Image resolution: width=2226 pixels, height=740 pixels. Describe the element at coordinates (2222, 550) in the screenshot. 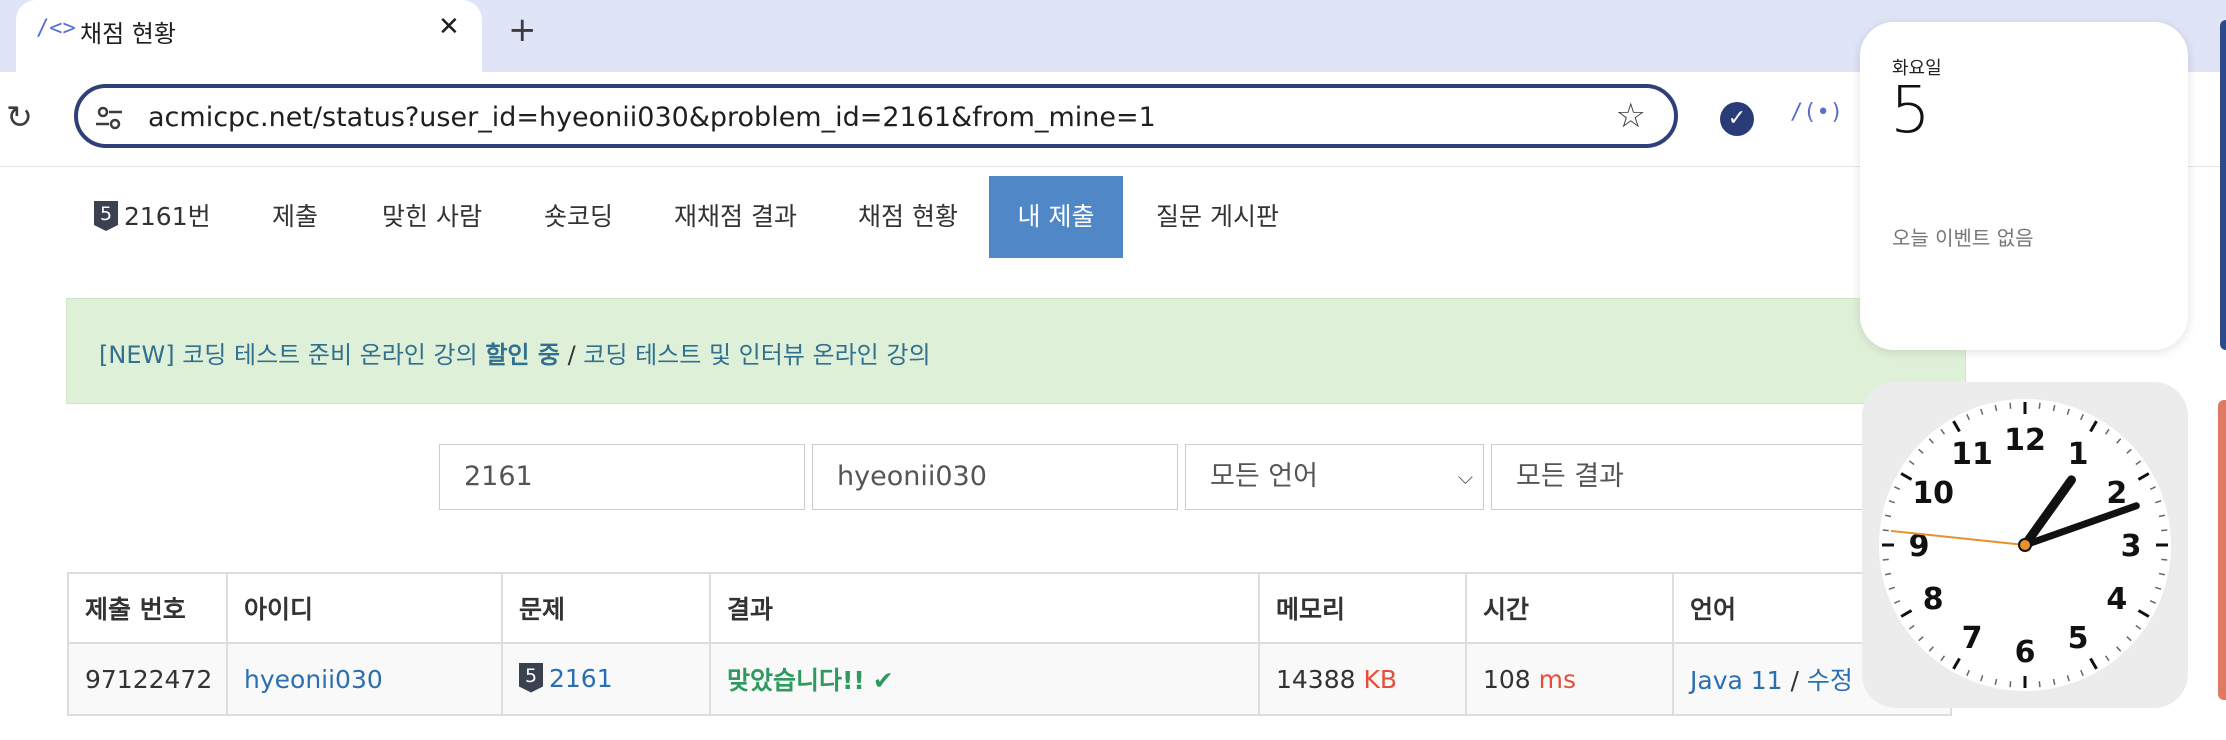

I see `background-window-edge-red` at that location.